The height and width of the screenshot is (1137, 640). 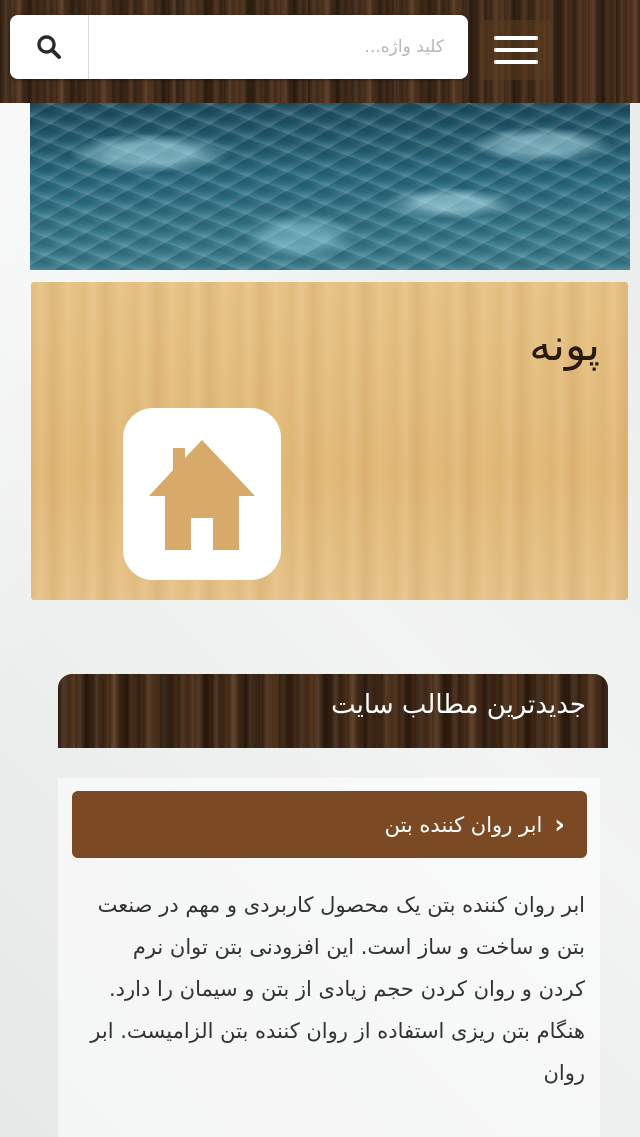 I want to click on search-icon, so click(x=49, y=47).